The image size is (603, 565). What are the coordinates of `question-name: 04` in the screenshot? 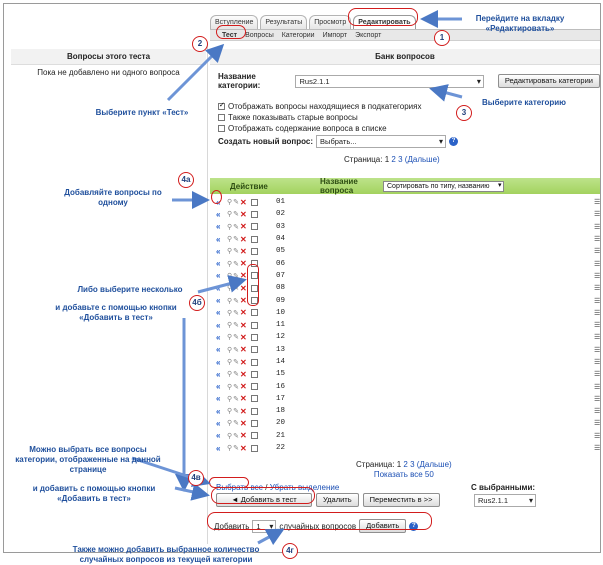 It's located at (280, 239).